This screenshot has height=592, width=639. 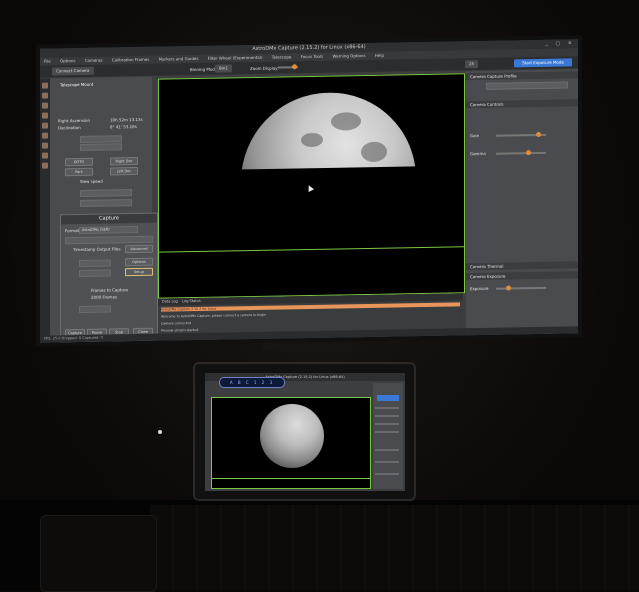 What do you see at coordinates (91, 181) in the screenshot?
I see `slew-speed-label: Slew speed` at bounding box center [91, 181].